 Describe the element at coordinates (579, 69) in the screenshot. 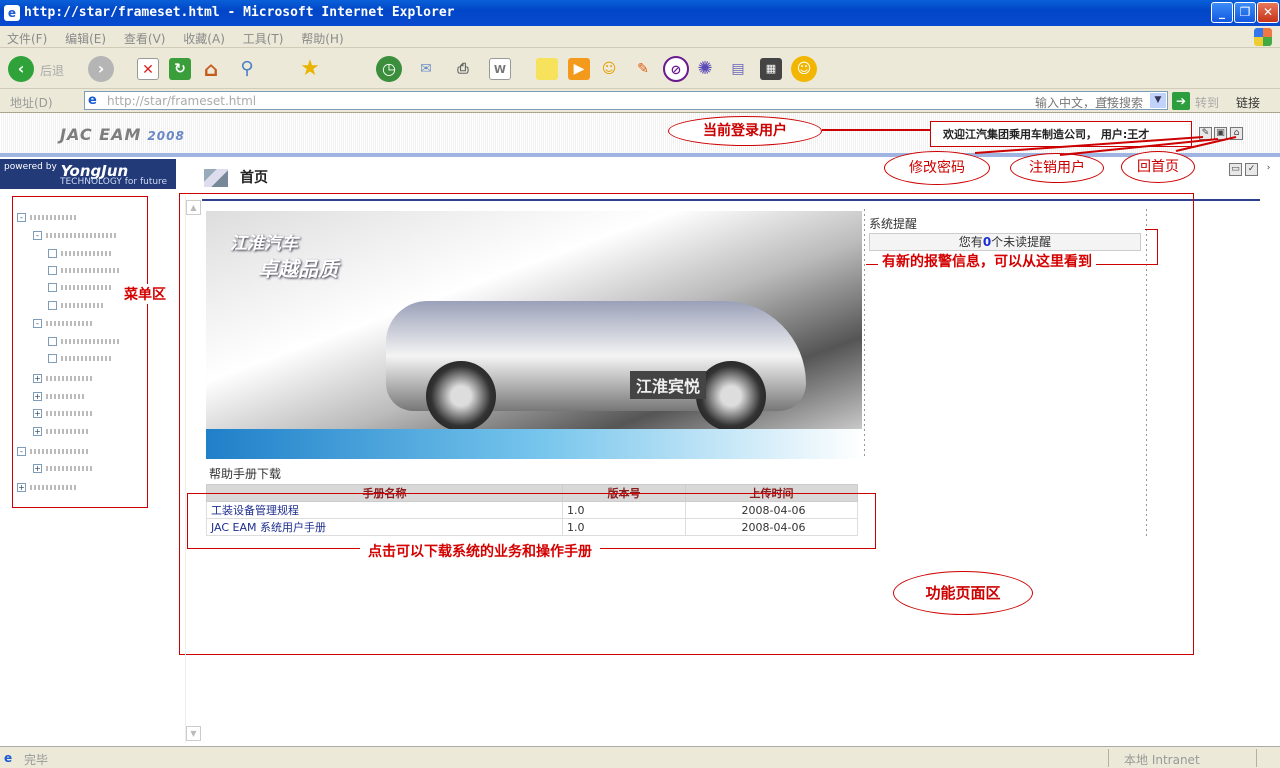

I see `media-icon: ▶` at that location.